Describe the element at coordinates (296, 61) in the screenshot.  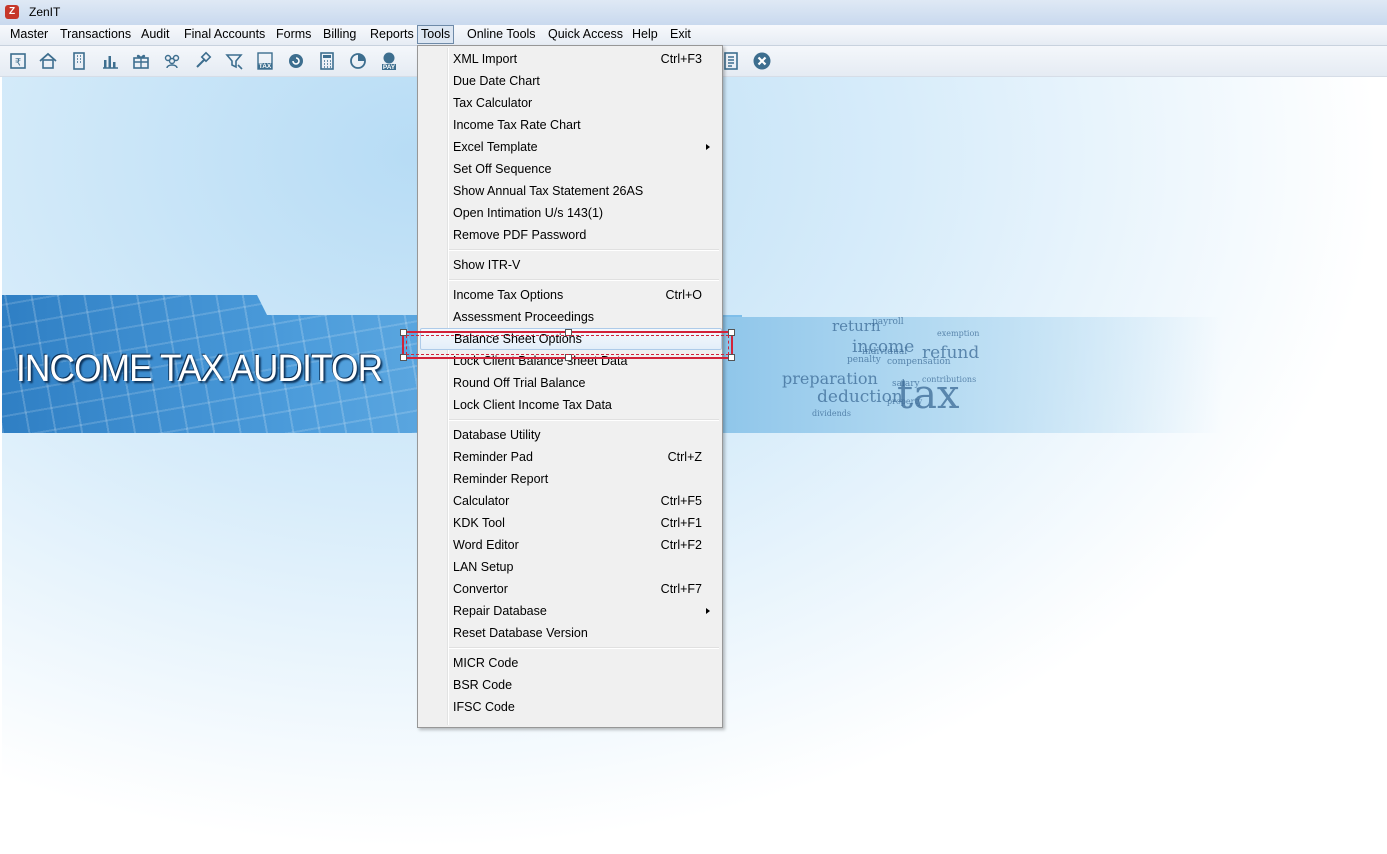
I see `coin-icon` at that location.